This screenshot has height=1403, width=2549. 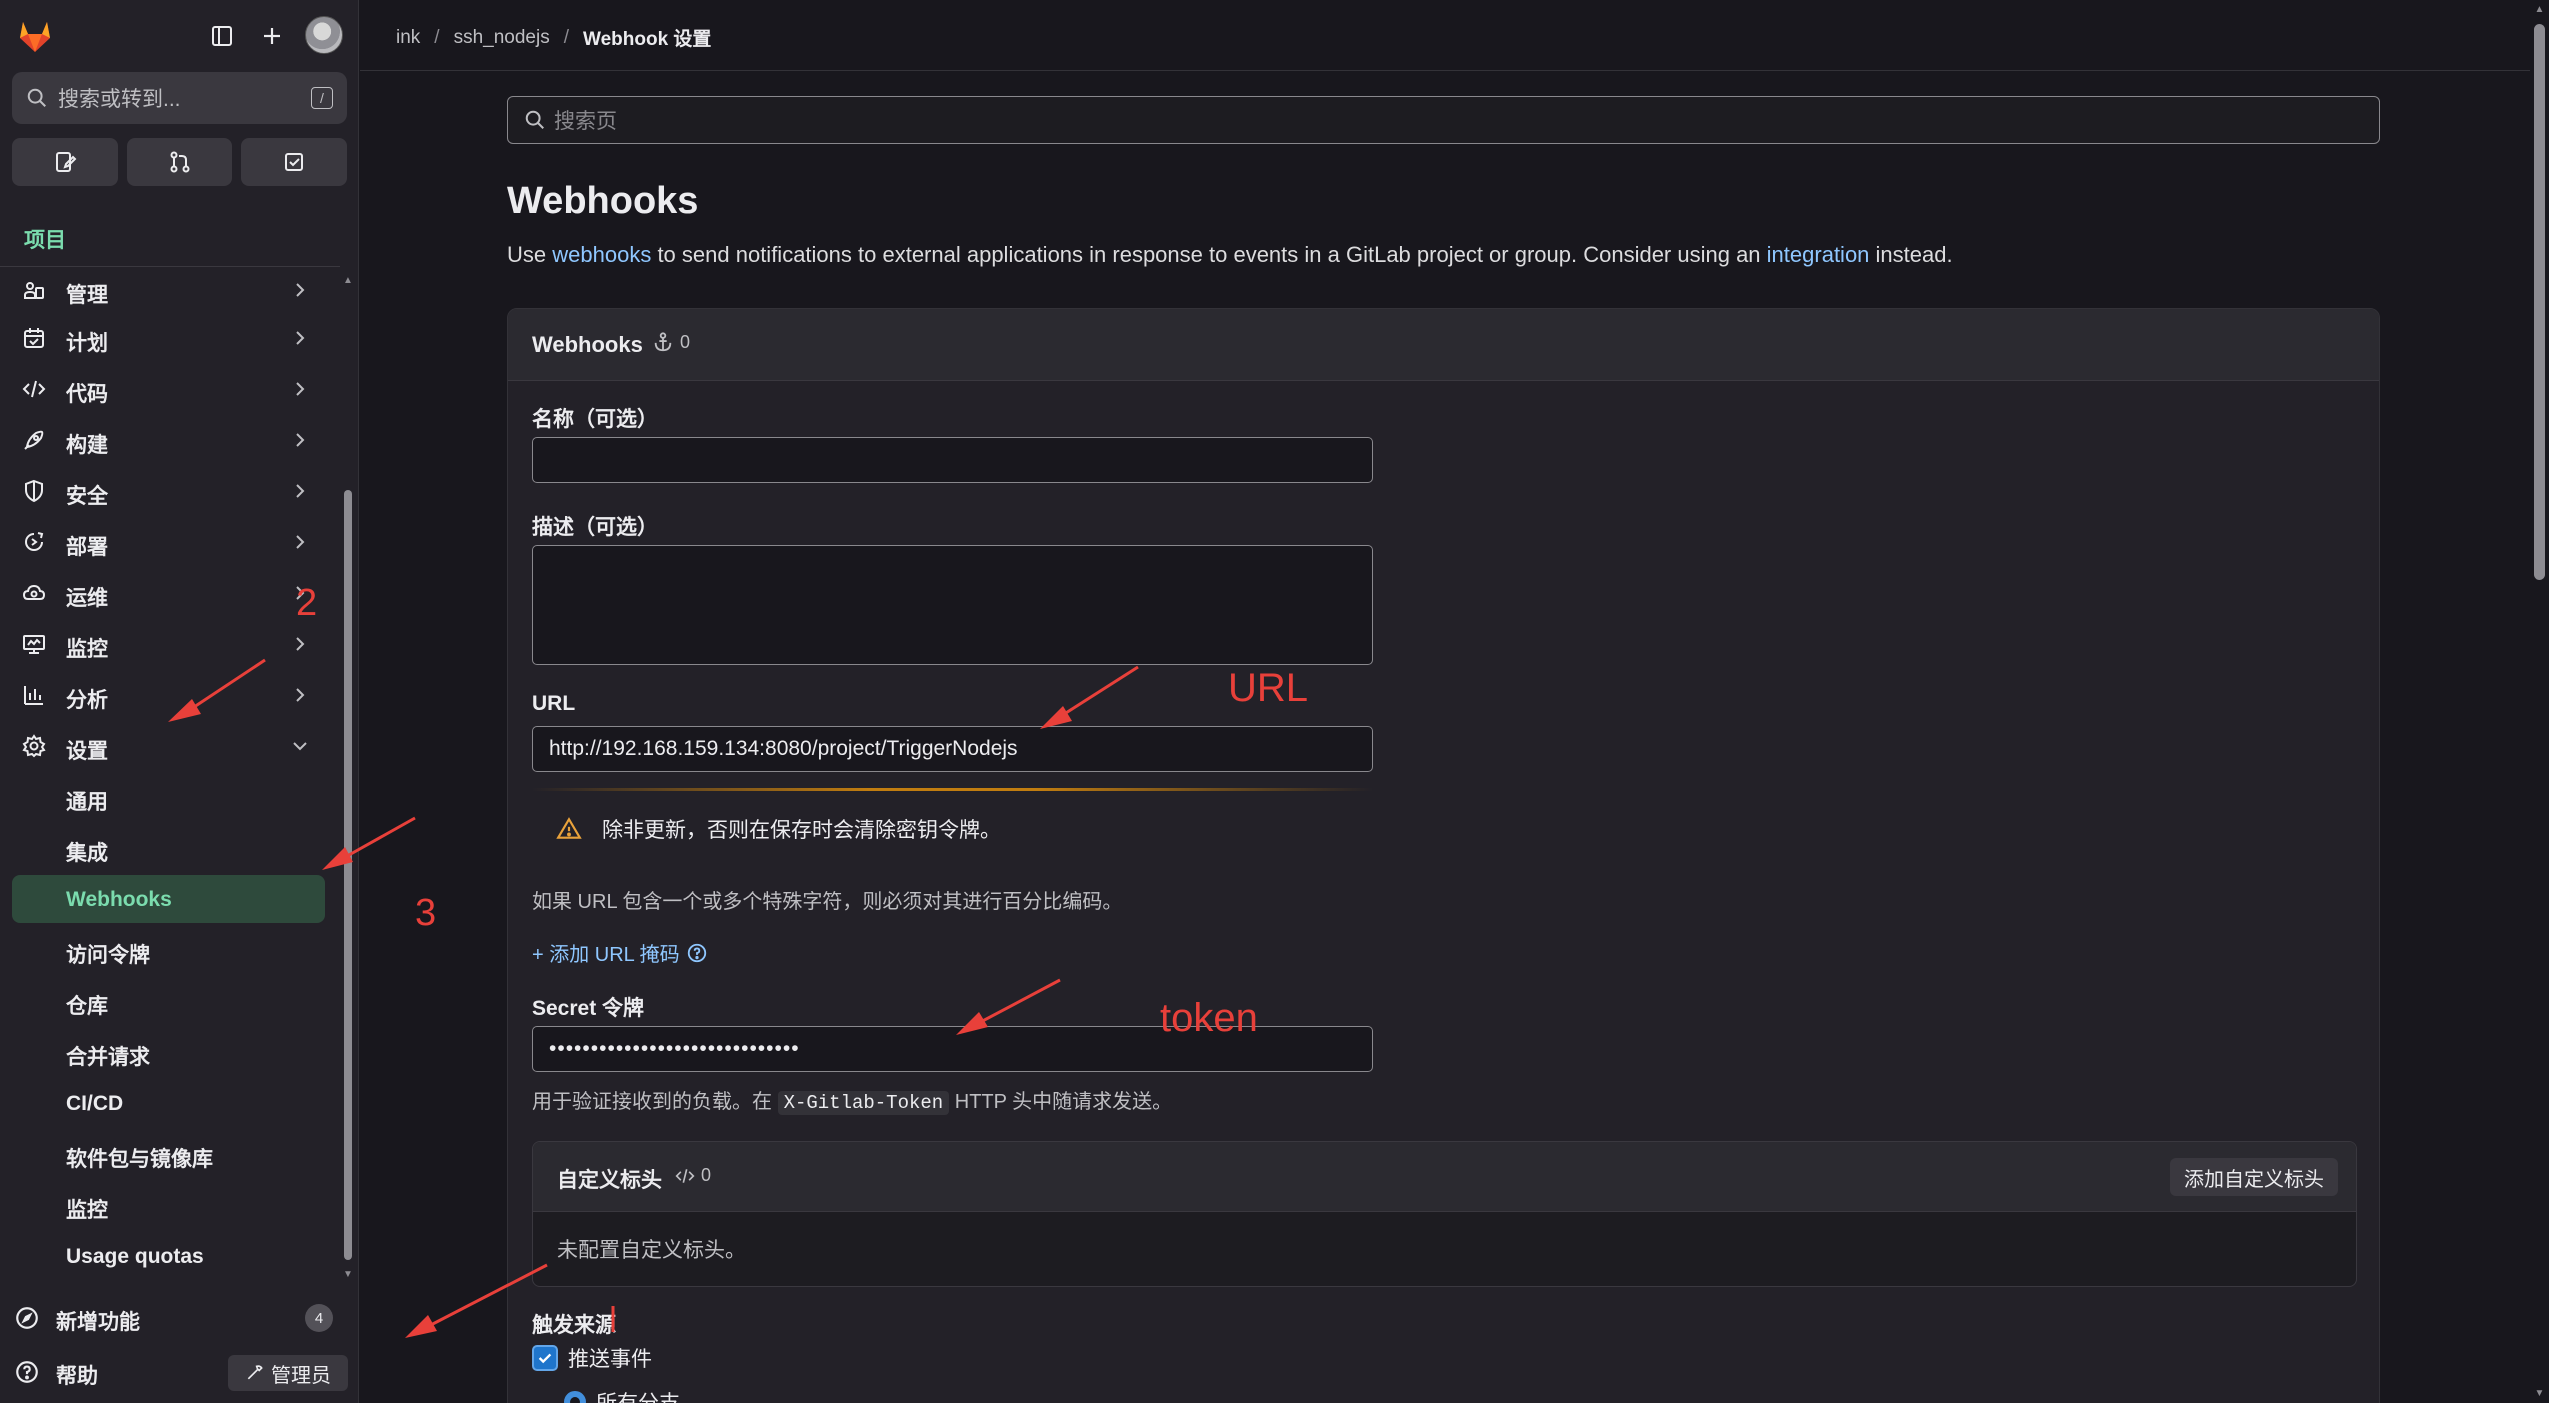 I want to click on issues-button, so click(x=65, y=162).